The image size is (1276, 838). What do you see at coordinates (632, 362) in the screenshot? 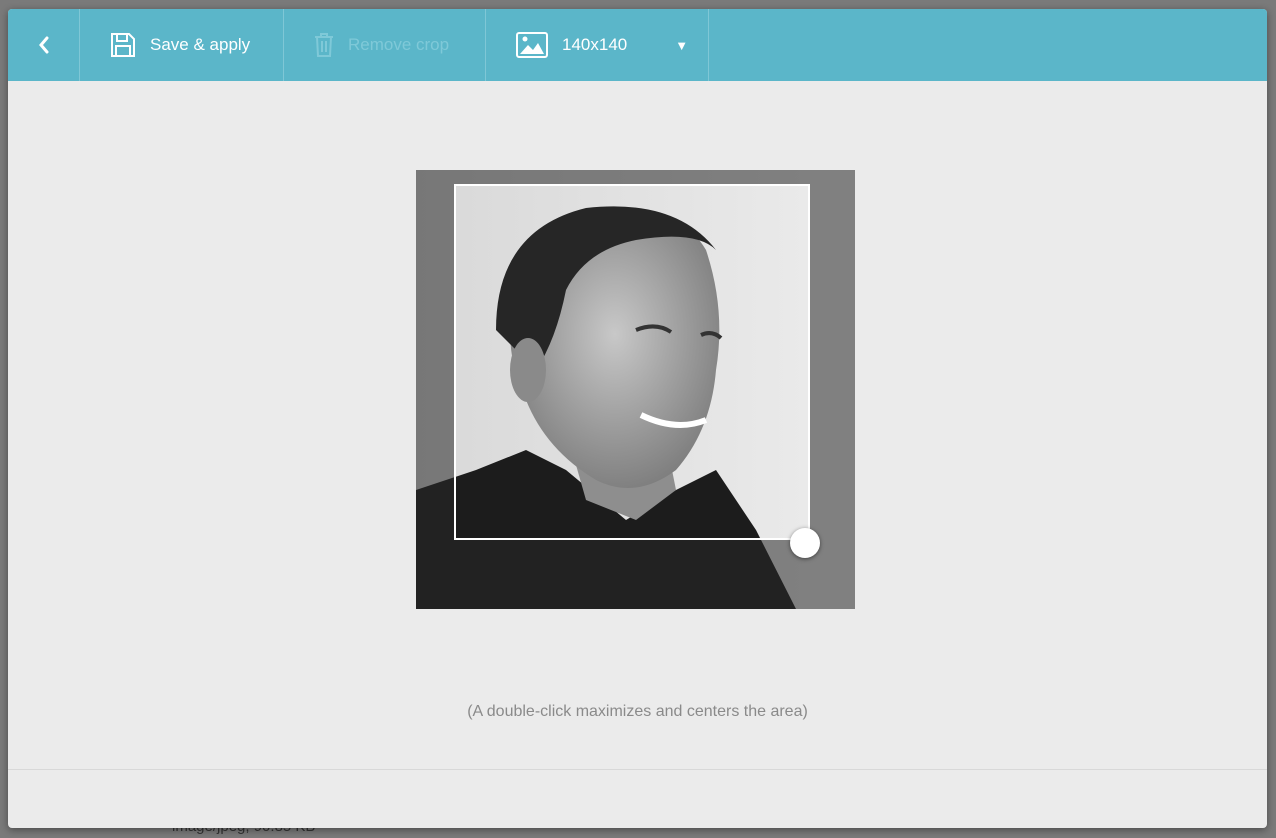
I see `crop-selection` at bounding box center [632, 362].